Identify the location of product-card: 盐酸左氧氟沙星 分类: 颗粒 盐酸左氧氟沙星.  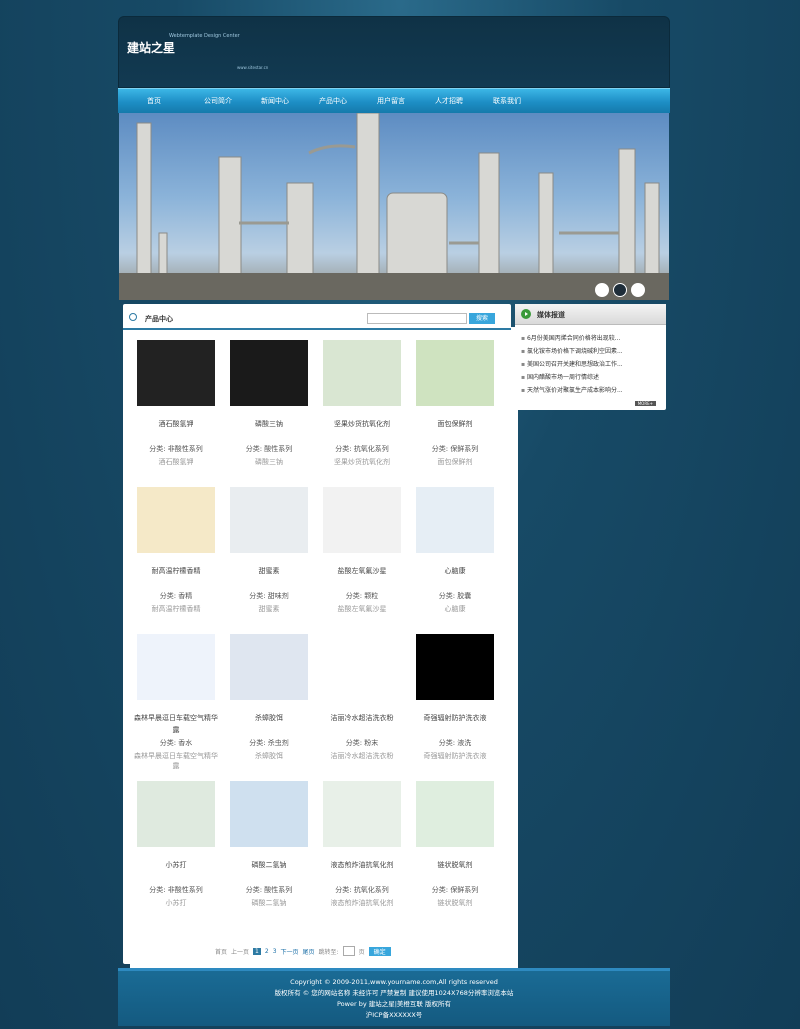
(362, 557).